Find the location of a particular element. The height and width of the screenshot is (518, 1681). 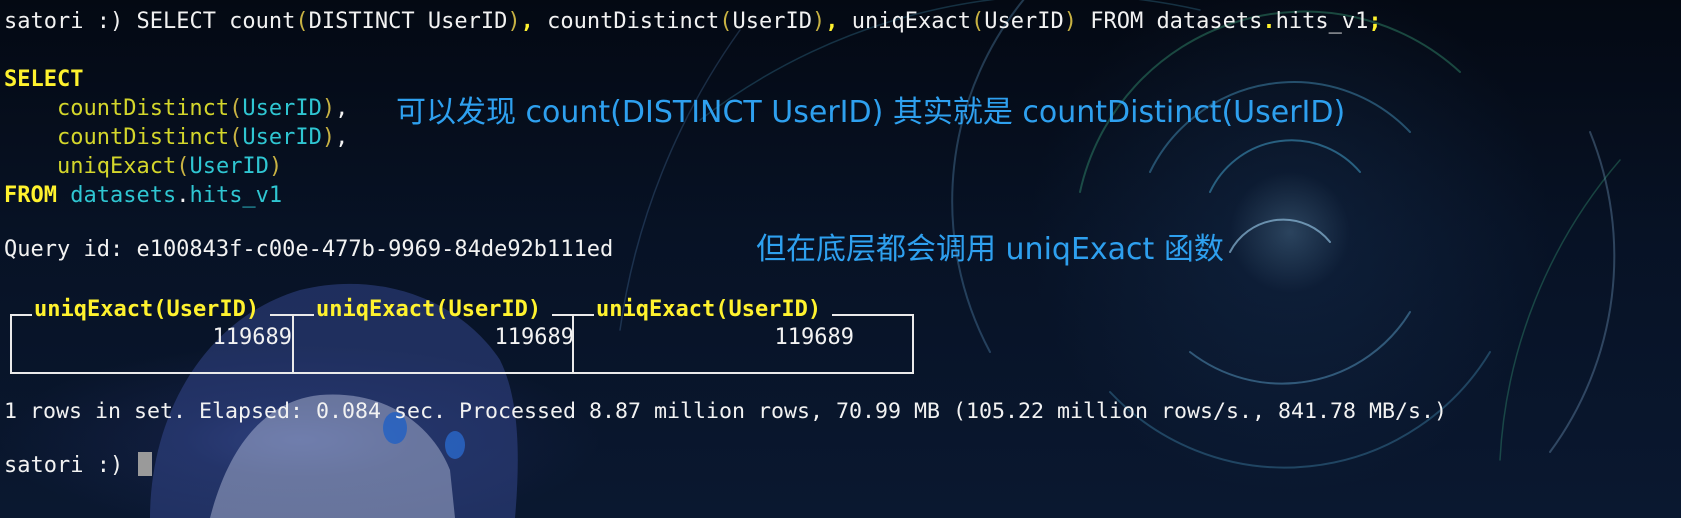

query-column-2: countDistinct(UserID), is located at coordinates (202, 137).